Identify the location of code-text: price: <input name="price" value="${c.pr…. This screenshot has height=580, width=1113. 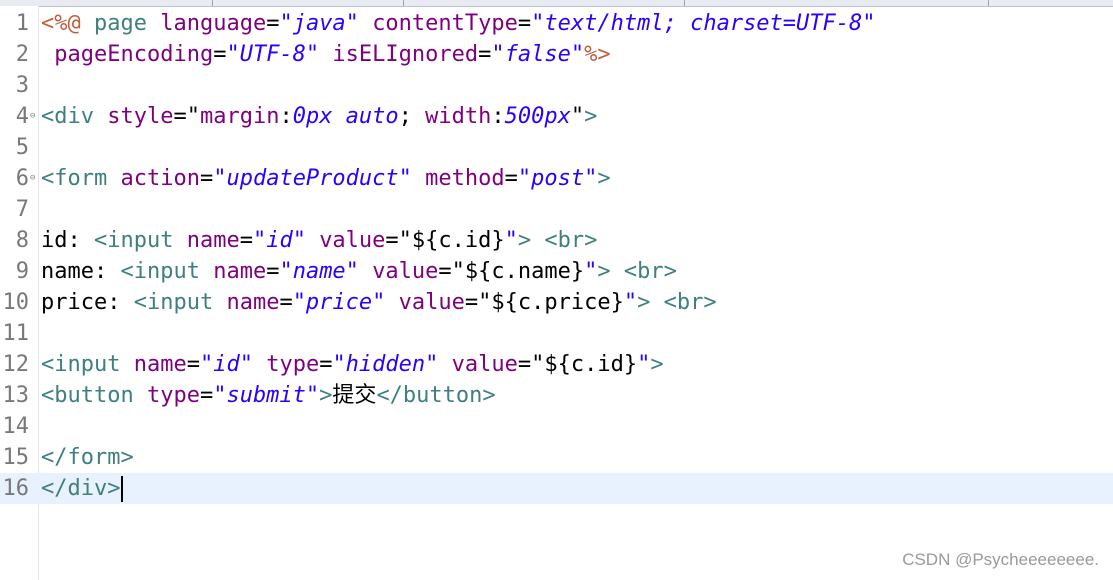
(379, 302).